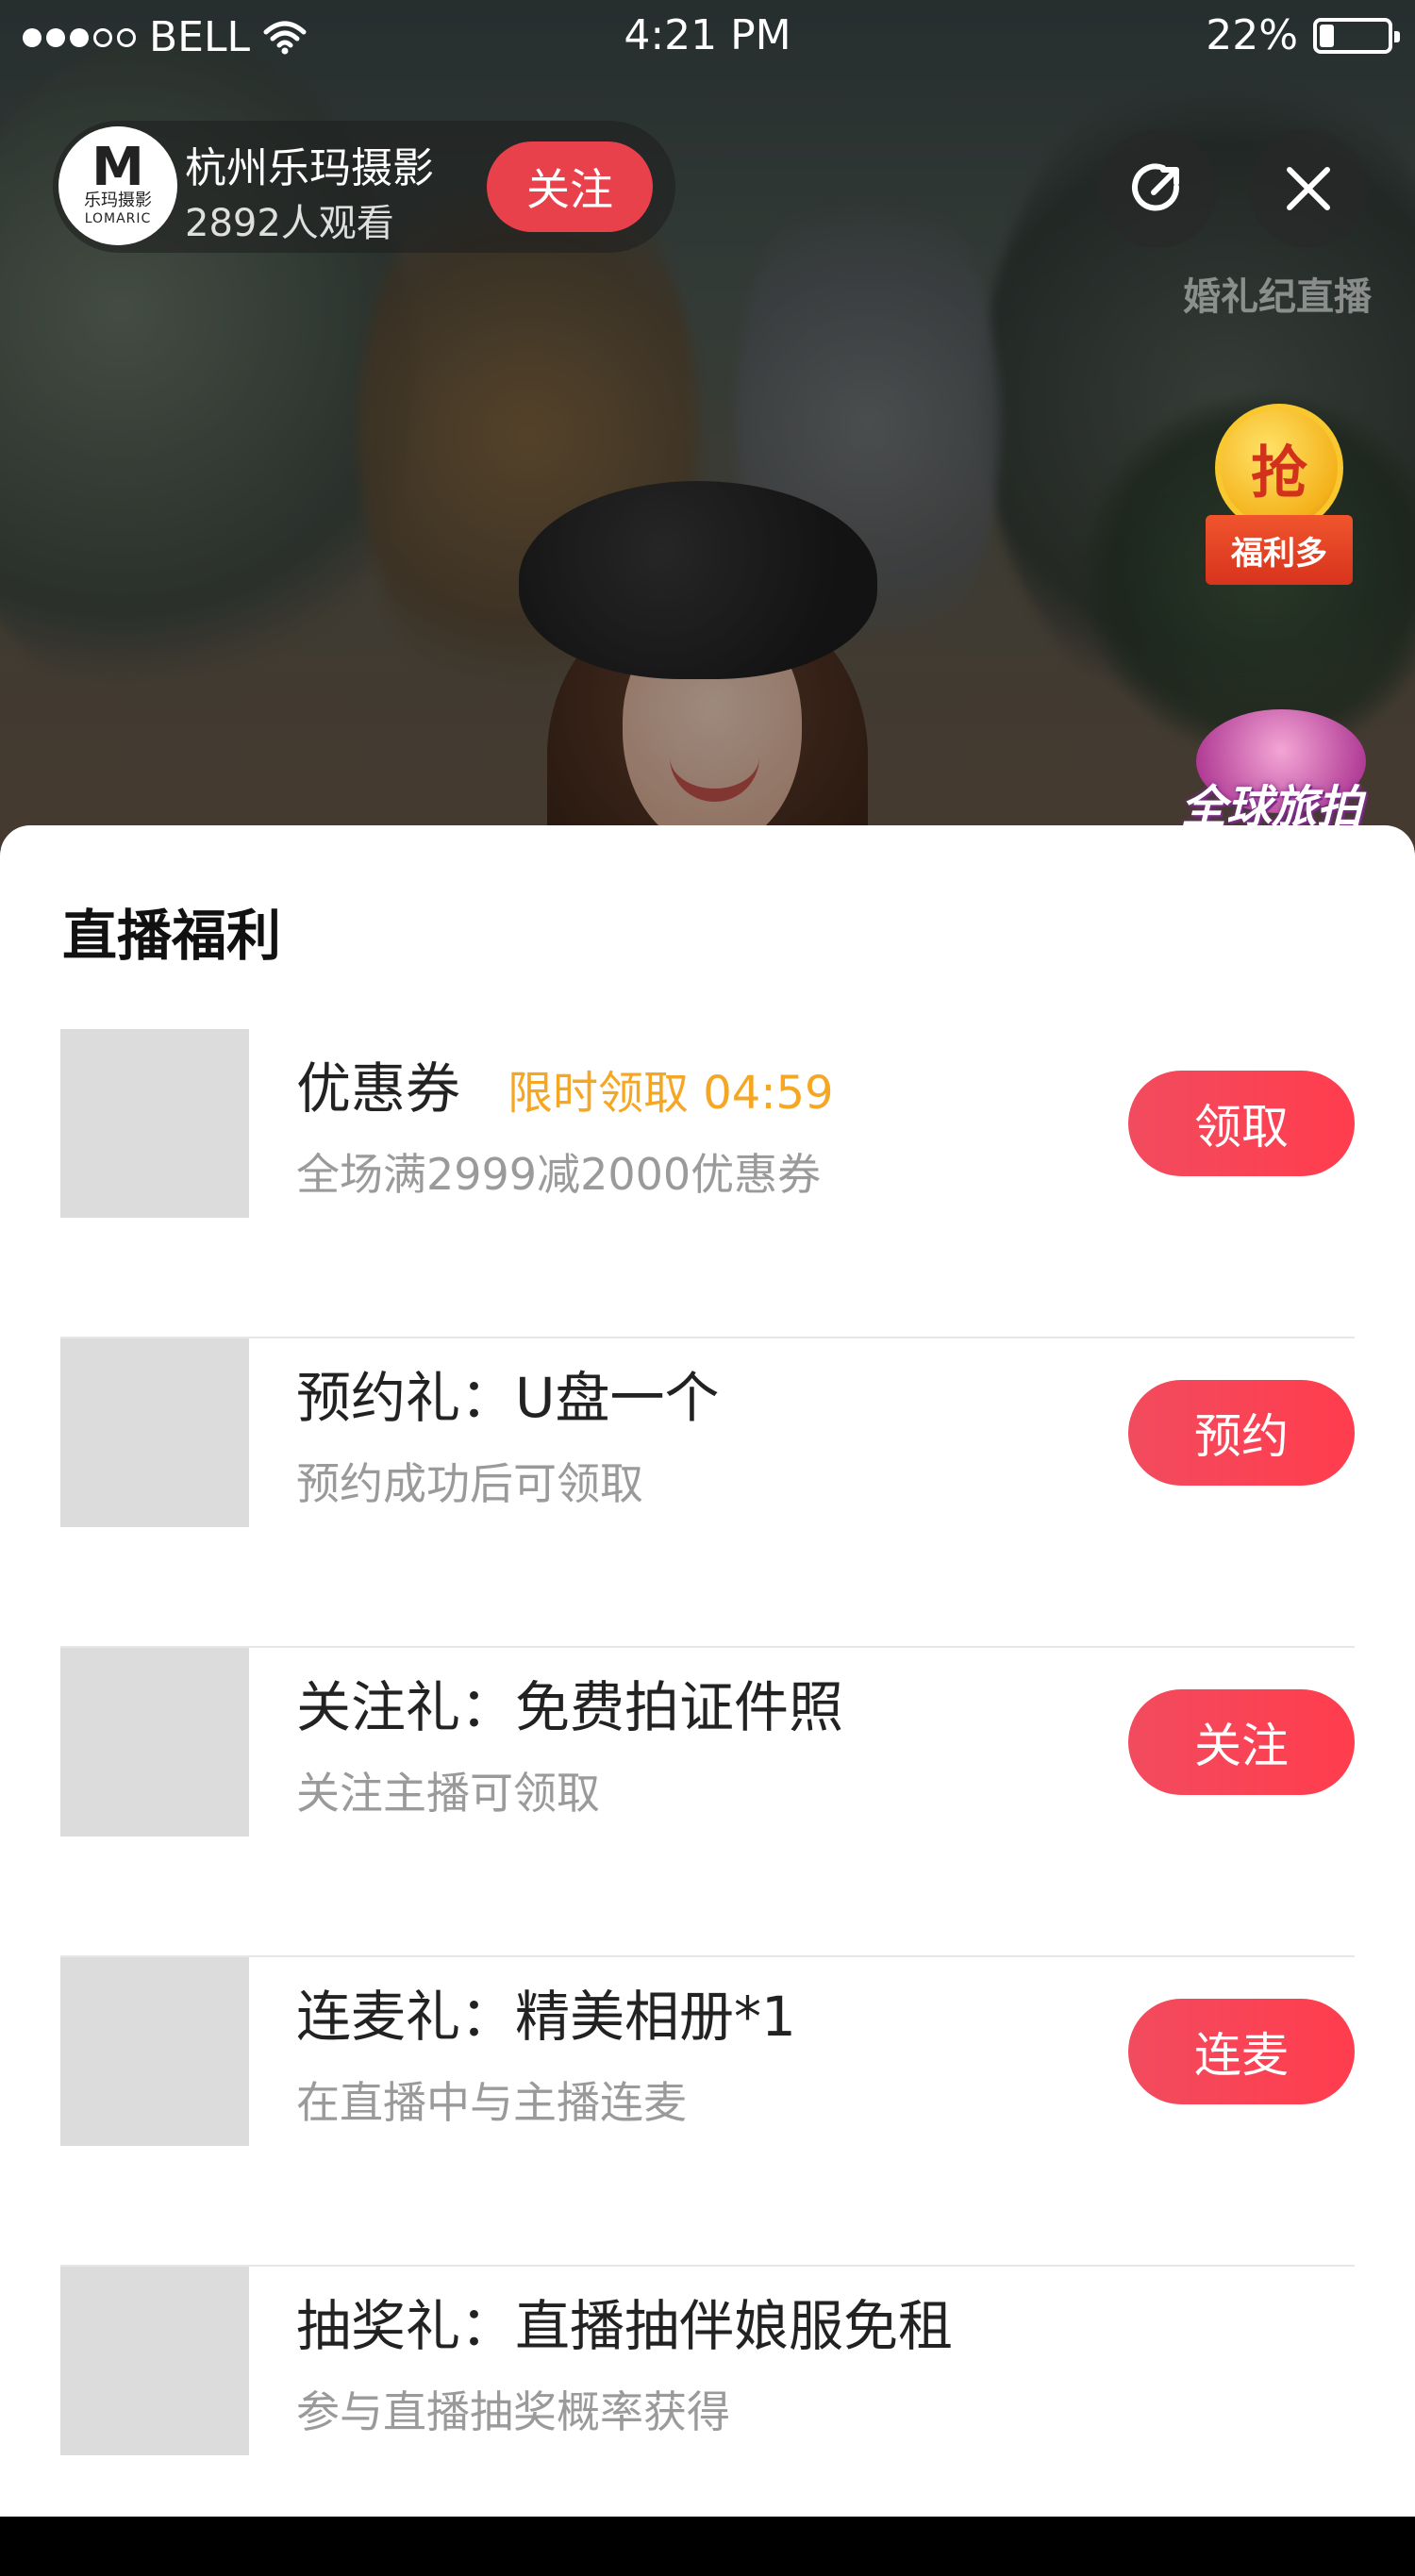  I want to click on item-title: 连麦礼：精美相册*1, so click(546, 2017).